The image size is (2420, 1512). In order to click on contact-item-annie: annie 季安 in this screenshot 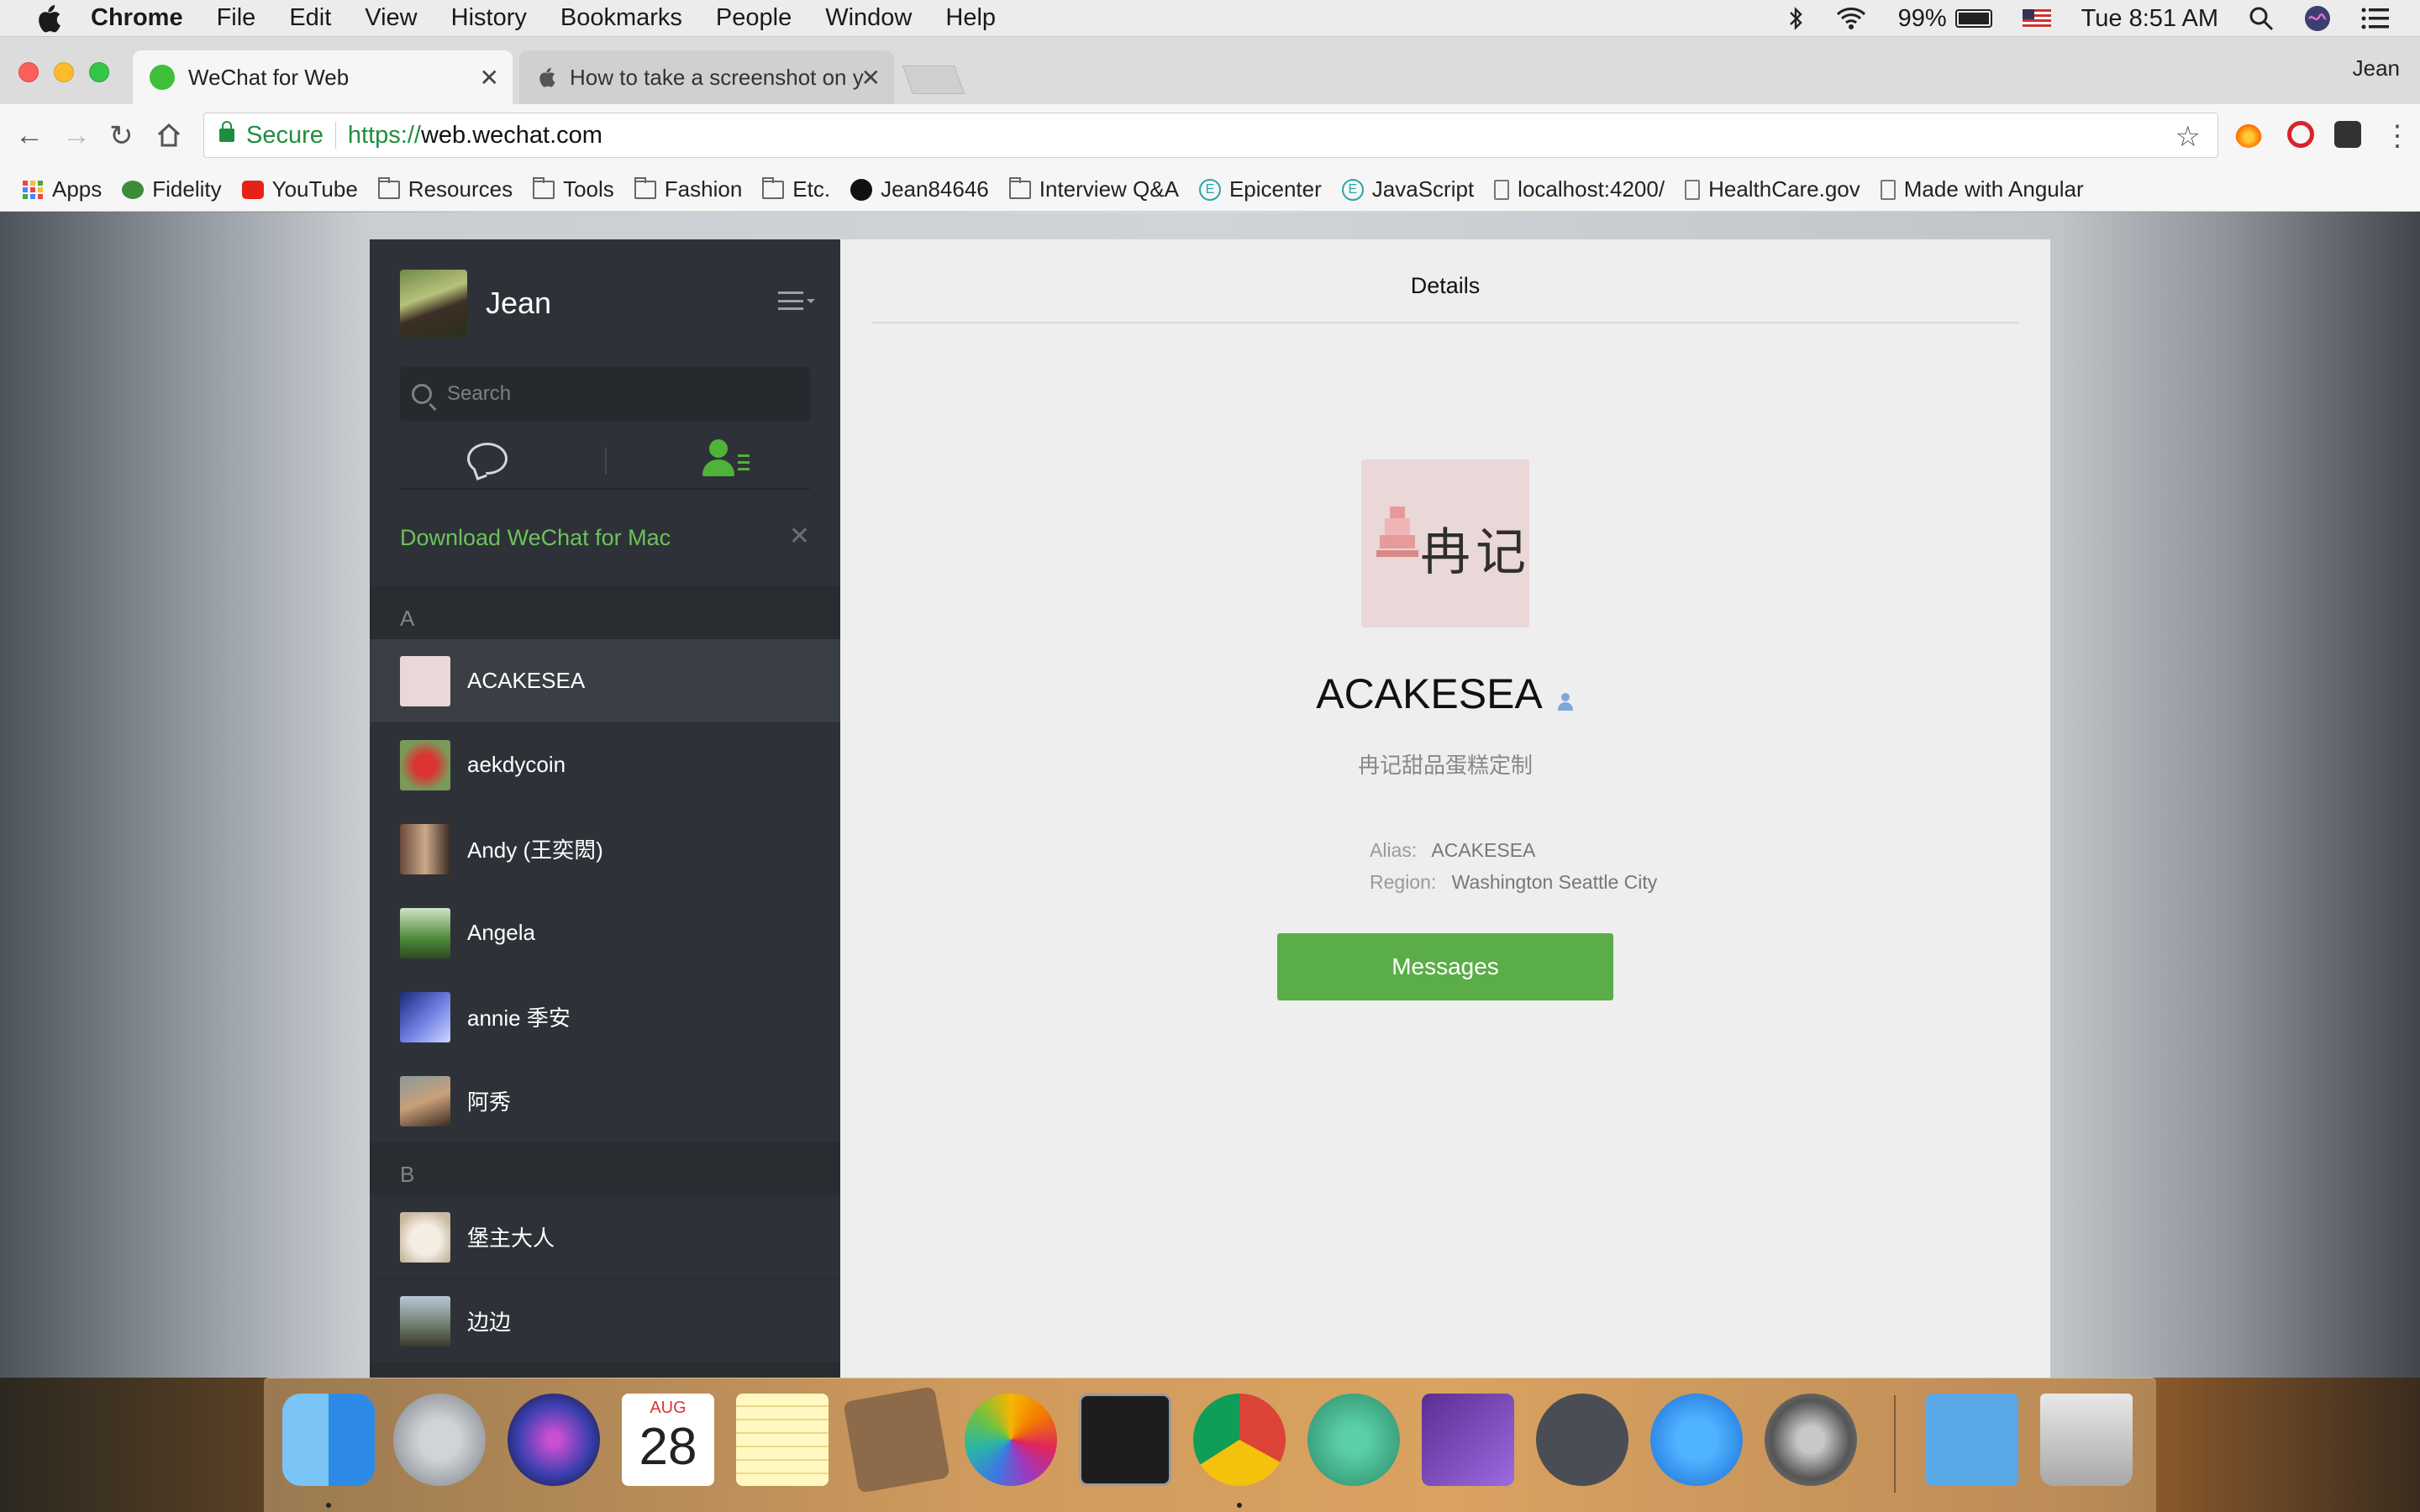, I will do `click(605, 1017)`.